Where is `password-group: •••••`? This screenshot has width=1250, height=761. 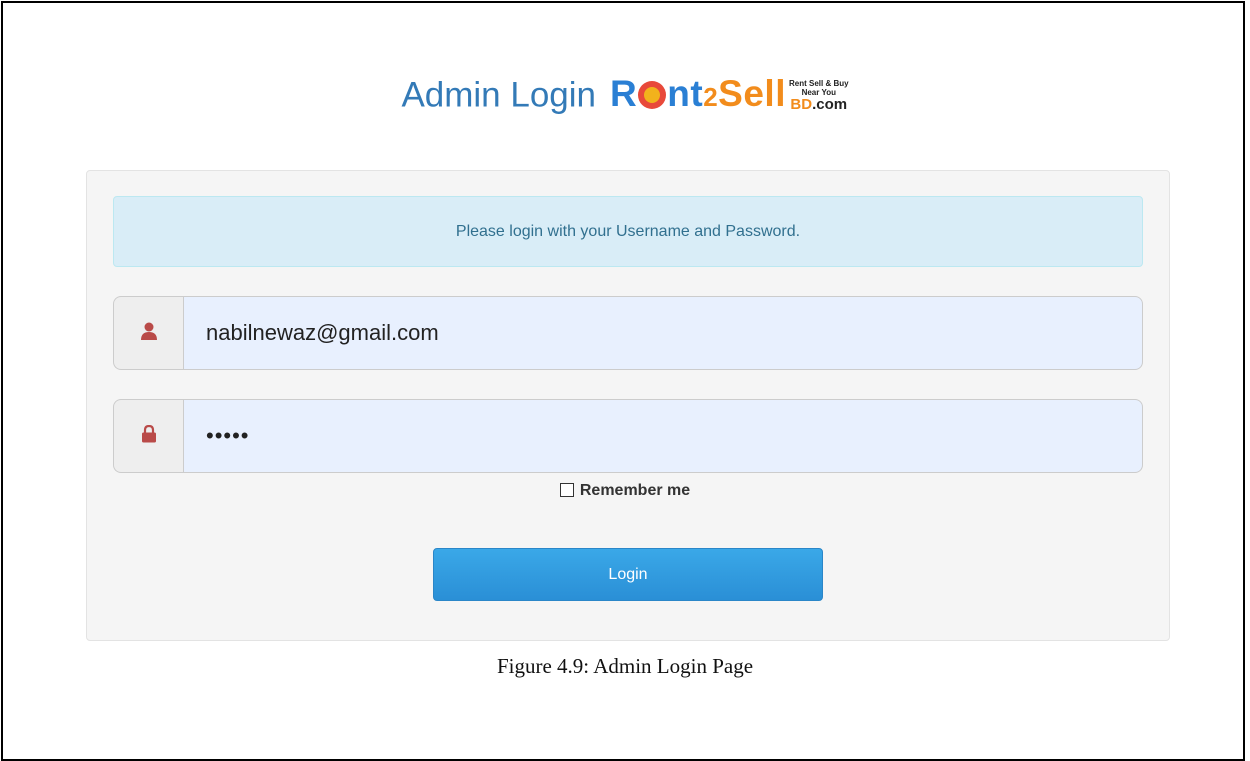
password-group: ••••• is located at coordinates (628, 436).